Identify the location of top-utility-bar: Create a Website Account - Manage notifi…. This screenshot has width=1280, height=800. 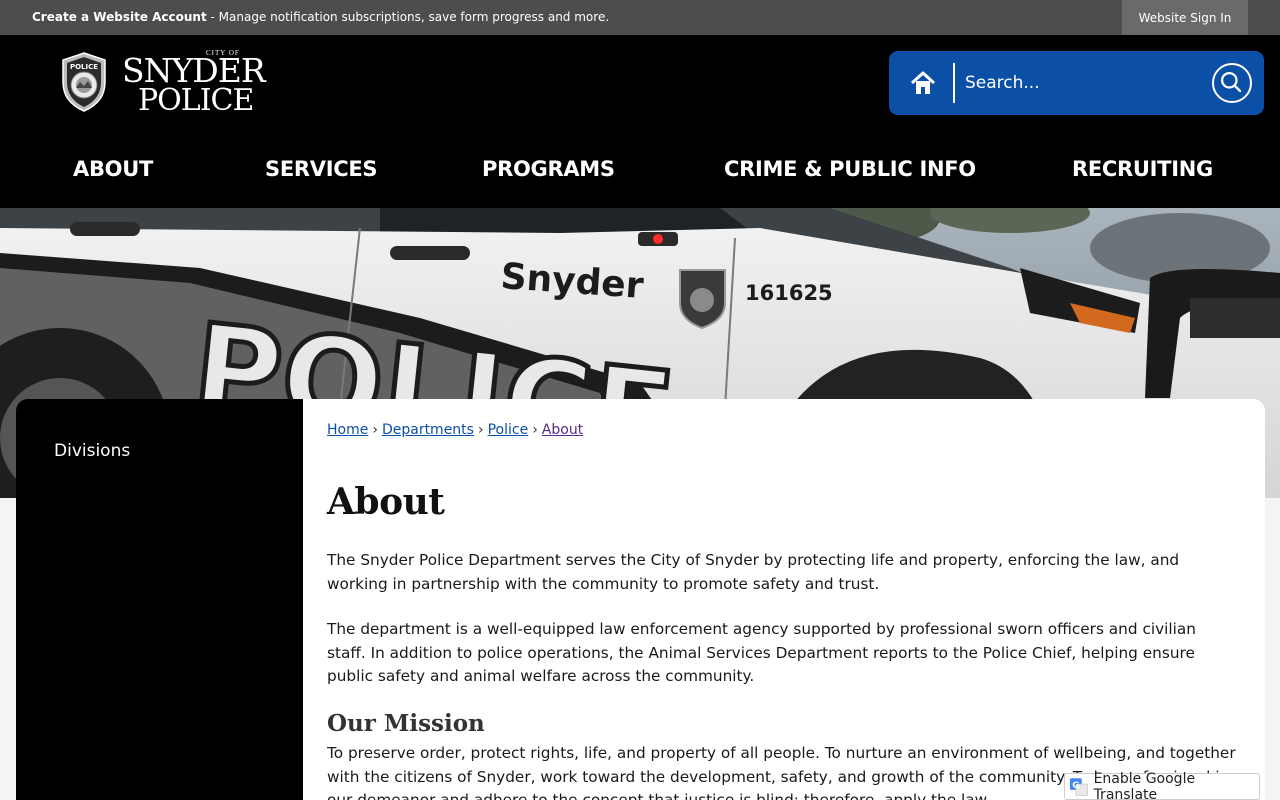
(640, 17).